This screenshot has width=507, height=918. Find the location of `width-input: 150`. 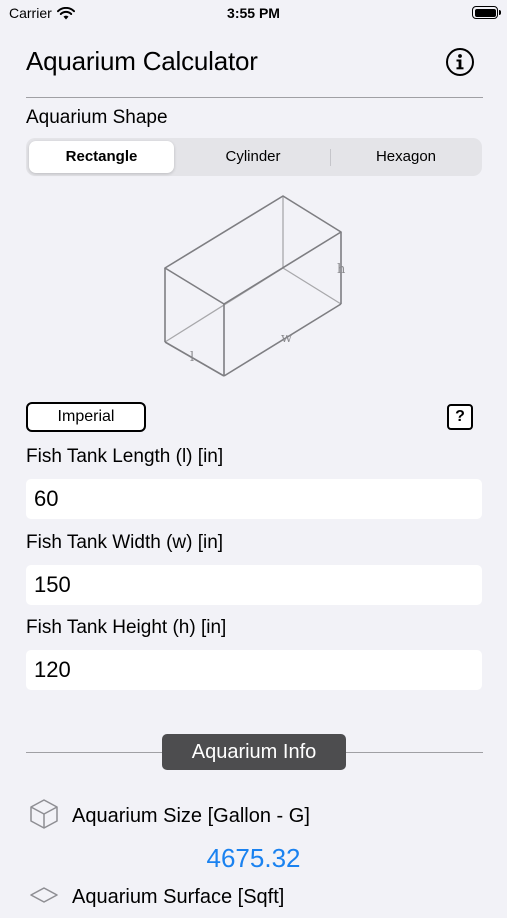

width-input: 150 is located at coordinates (254, 585).